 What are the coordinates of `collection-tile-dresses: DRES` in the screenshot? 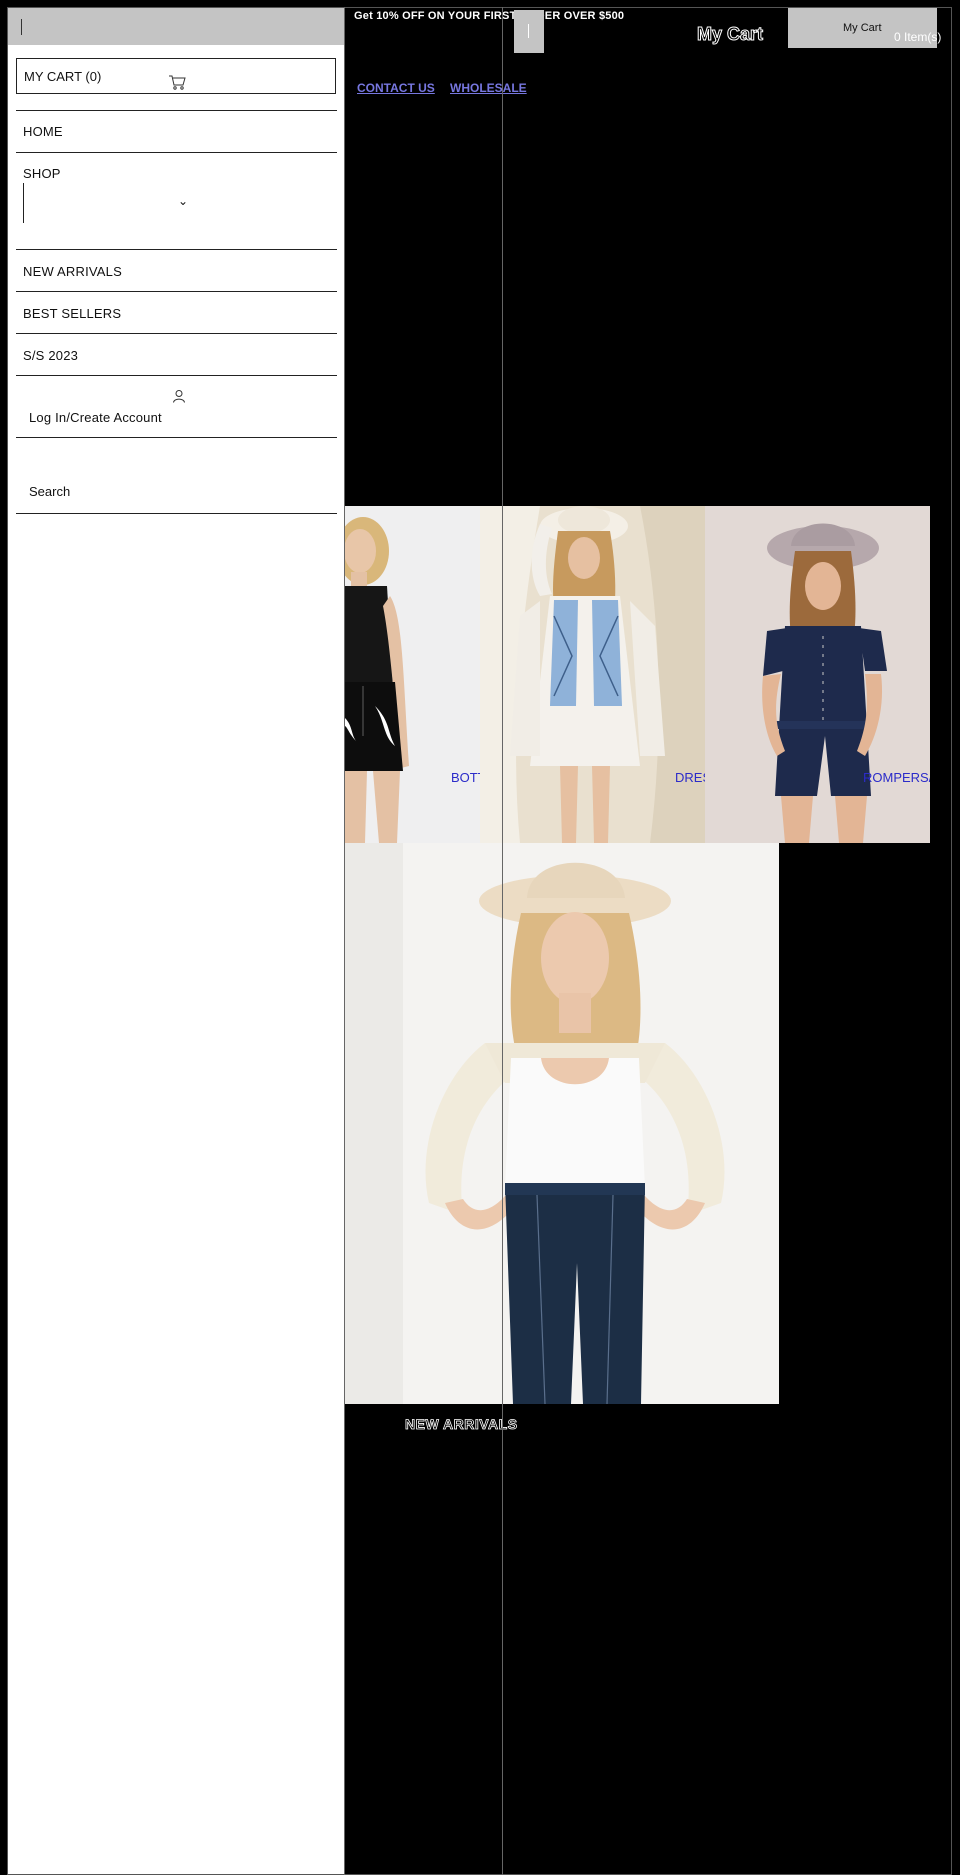 It's located at (592, 674).